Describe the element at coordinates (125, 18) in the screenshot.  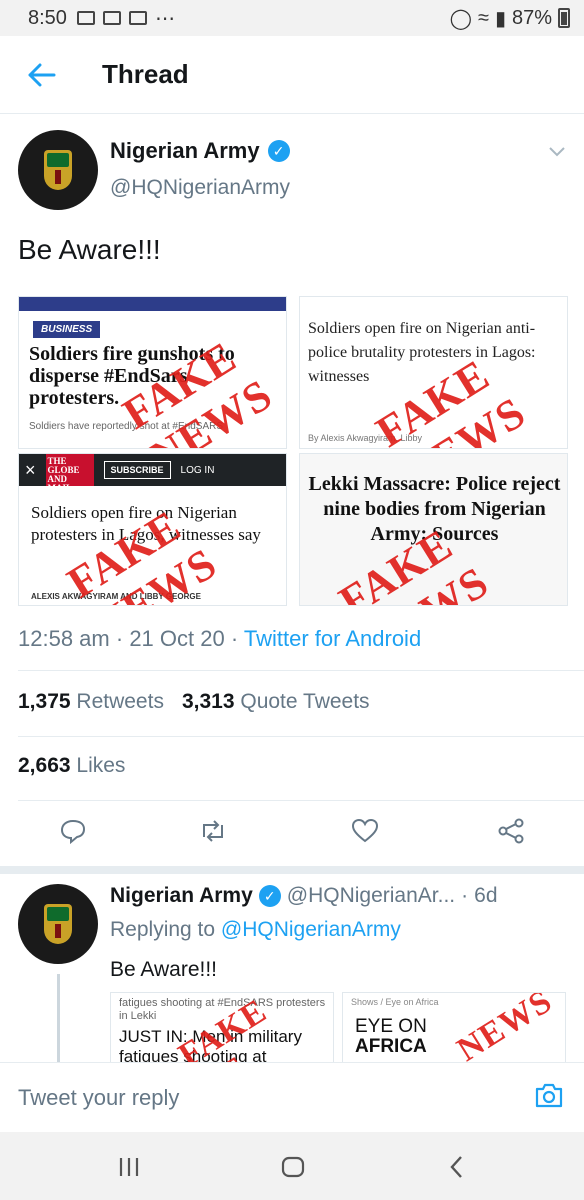
I see `notification-icons: ⋯` at that location.